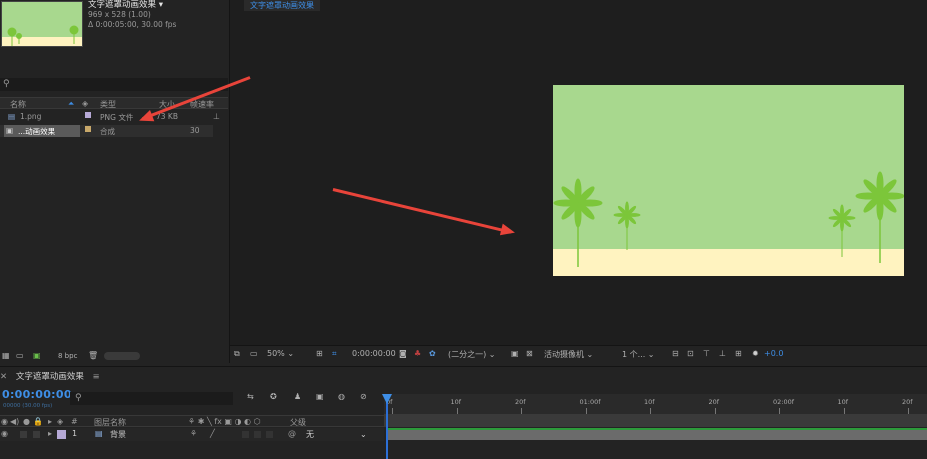 The image size is (927, 459). I want to click on shy-switch-icon: ⚘, so click(193, 433).